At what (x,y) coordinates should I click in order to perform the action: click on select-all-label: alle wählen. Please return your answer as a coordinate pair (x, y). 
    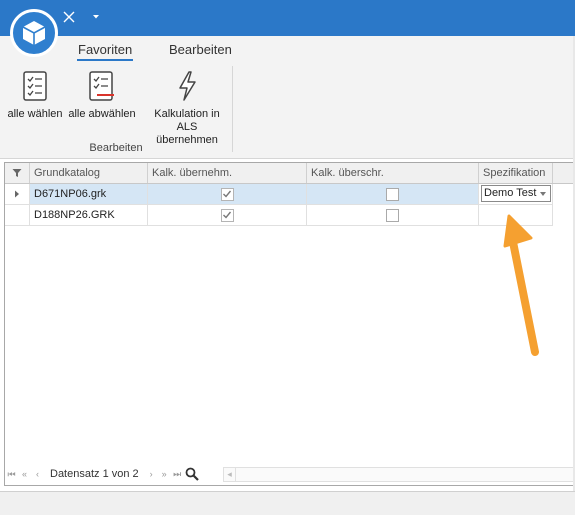
    Looking at the image, I should click on (35, 114).